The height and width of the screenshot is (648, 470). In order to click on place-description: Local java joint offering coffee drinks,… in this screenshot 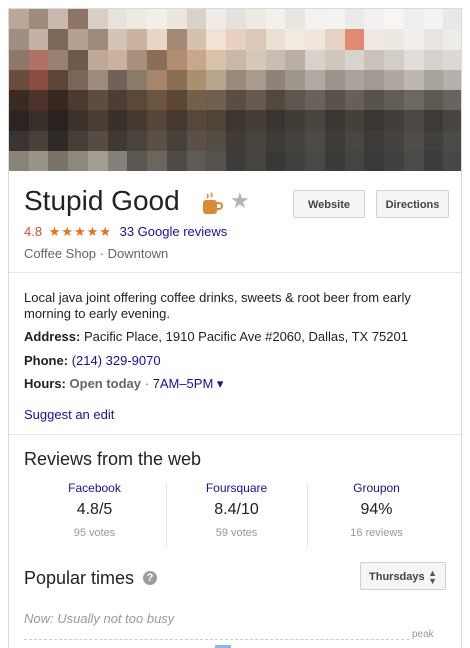, I will do `click(217, 305)`.